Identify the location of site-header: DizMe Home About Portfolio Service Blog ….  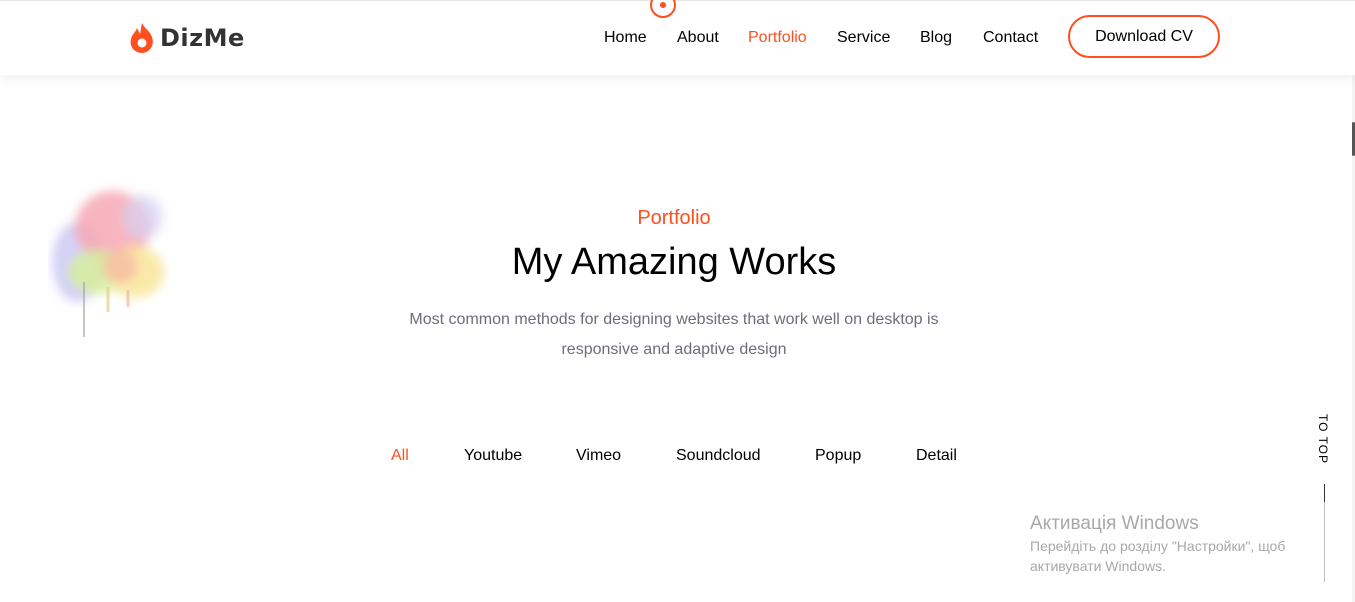
(677, 37).